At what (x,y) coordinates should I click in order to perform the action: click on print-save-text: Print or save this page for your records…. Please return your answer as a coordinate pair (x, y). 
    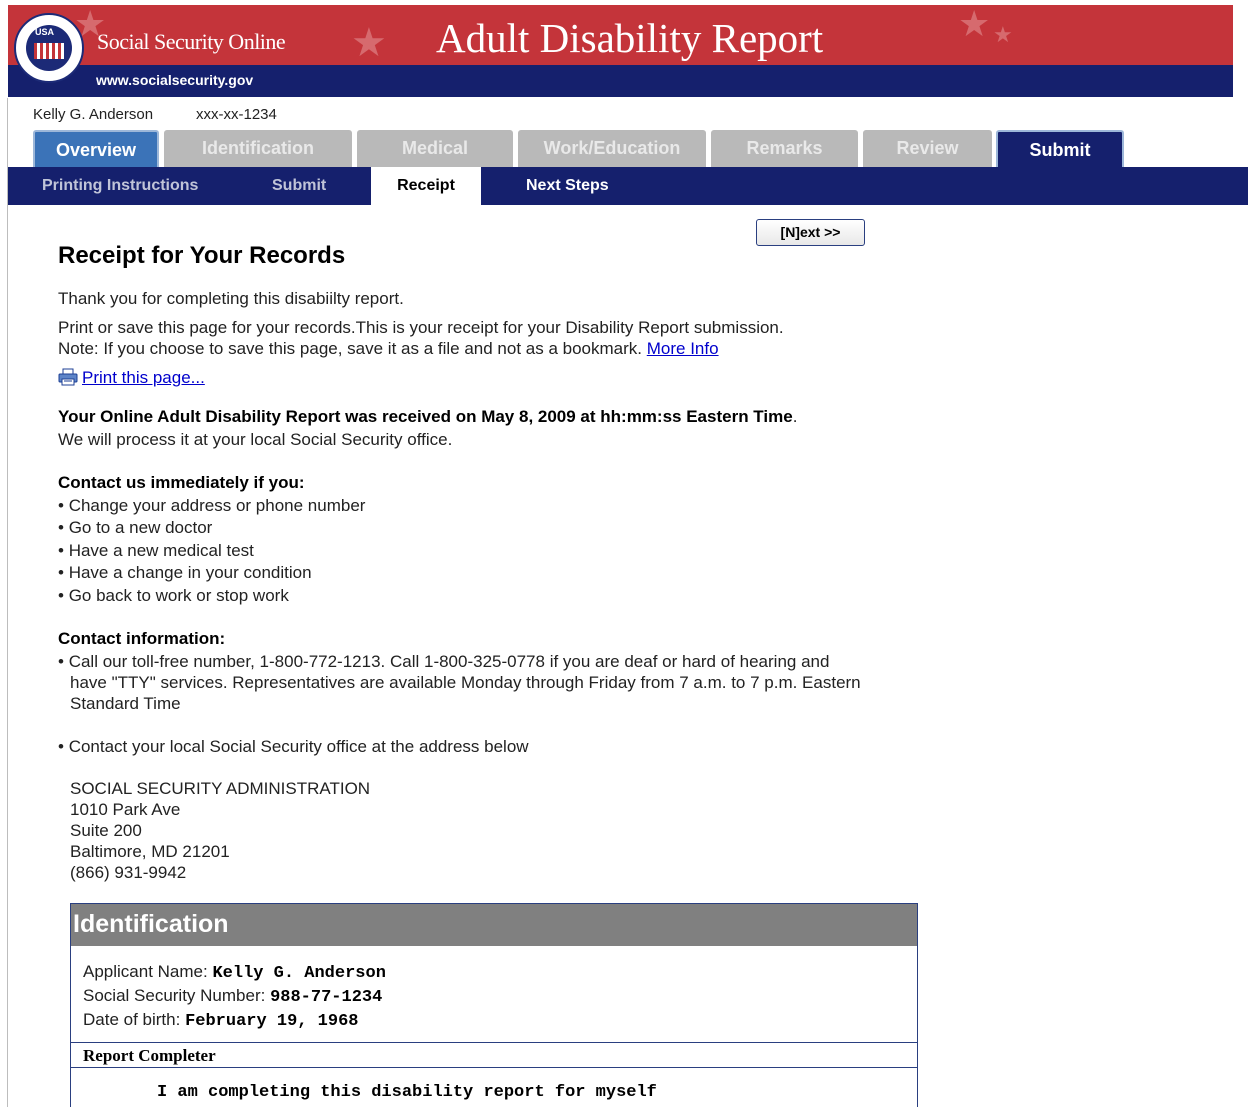
    Looking at the image, I should click on (421, 327).